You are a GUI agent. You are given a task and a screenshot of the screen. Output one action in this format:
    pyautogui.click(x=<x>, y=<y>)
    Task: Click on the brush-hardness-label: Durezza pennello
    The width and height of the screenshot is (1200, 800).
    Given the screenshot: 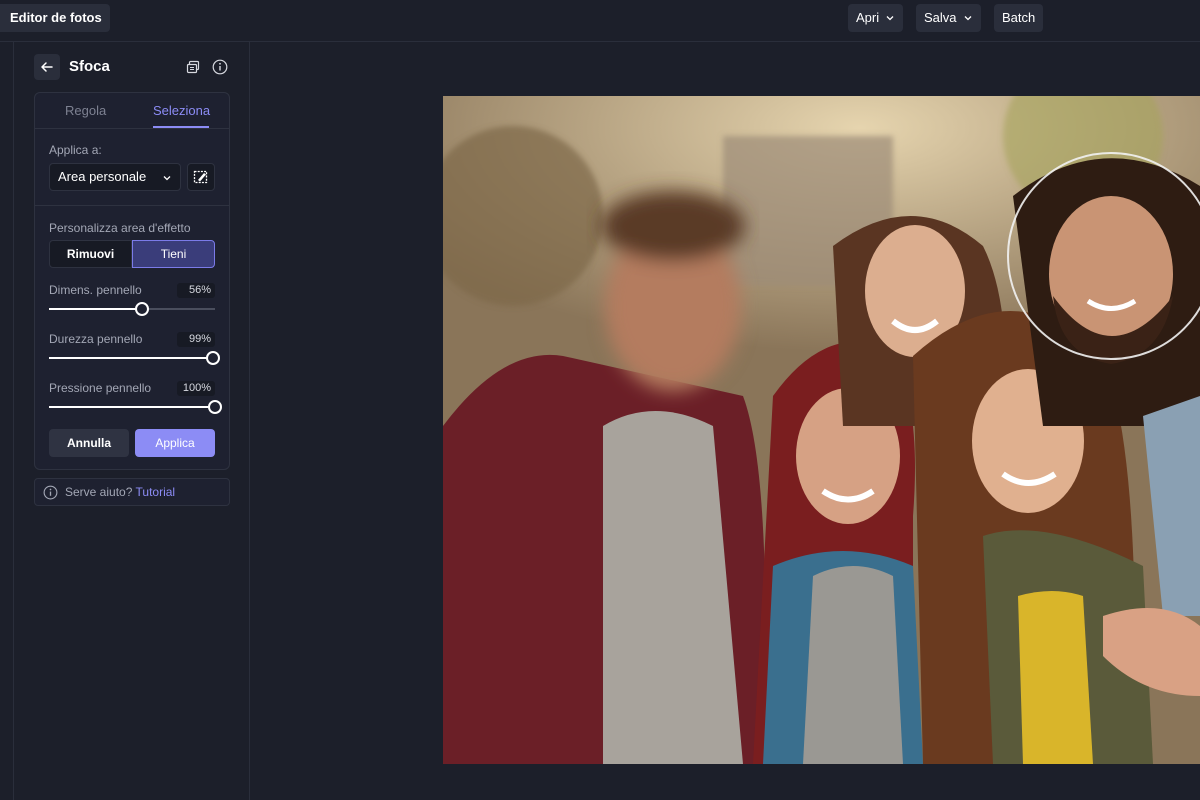 What is the action you would take?
    pyautogui.click(x=96, y=339)
    